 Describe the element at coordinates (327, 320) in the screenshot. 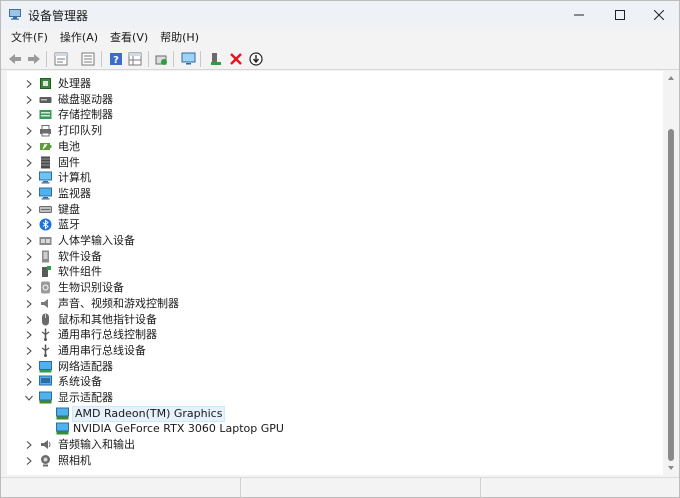

I see `tree-category-row: 鼠标和其他指针设备` at that location.